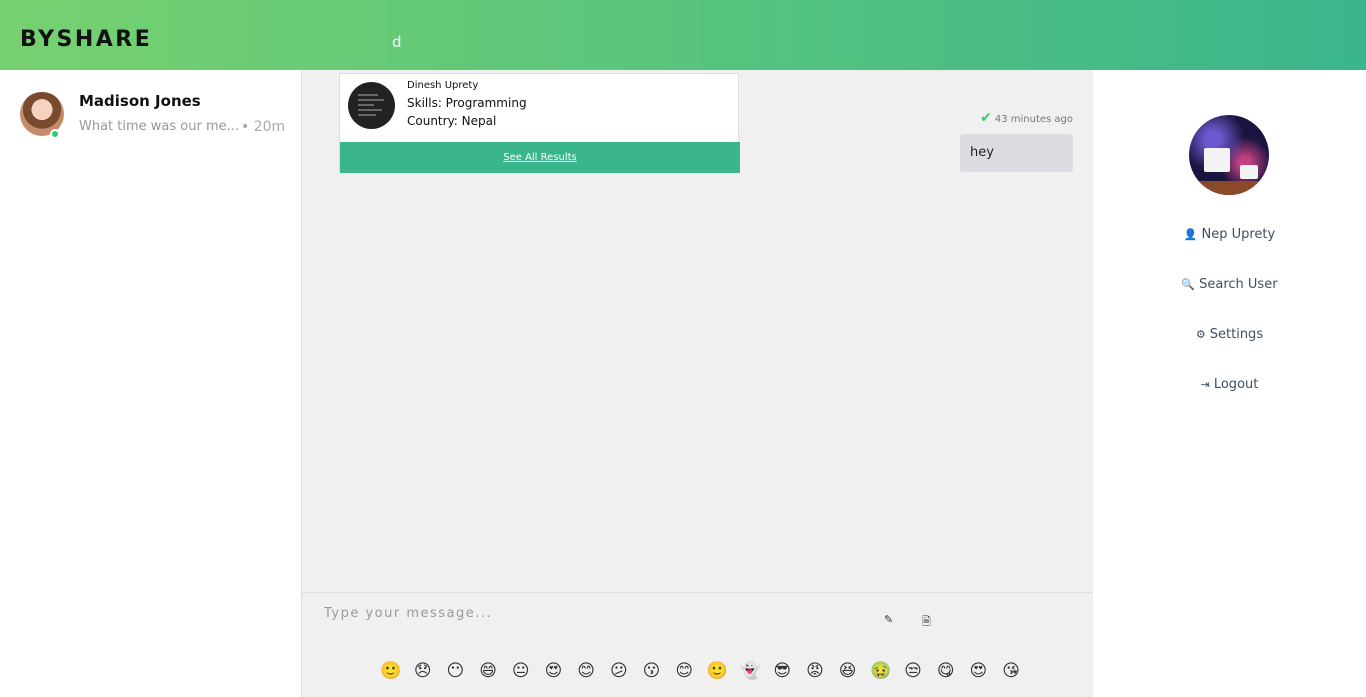  Describe the element at coordinates (1236, 334) in the screenshot. I see `menu-item-label: Settings` at that location.